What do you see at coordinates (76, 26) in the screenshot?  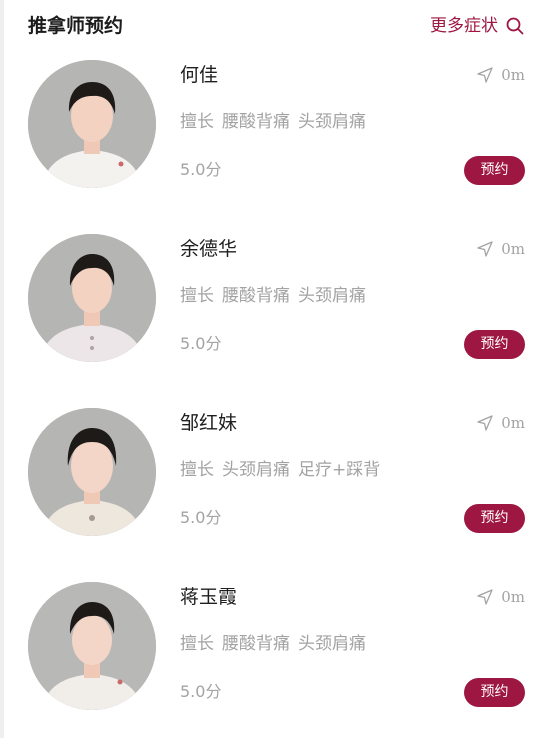 I see `section-title: 推拿师预约` at bounding box center [76, 26].